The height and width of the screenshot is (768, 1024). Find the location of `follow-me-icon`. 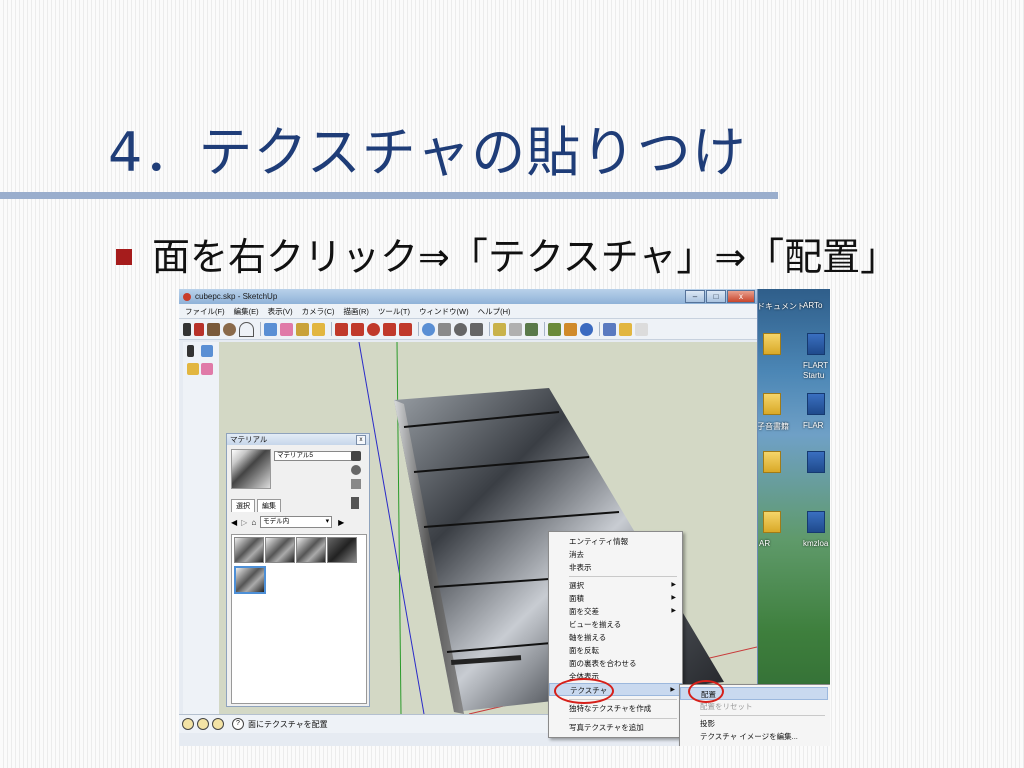

follow-me-icon is located at coordinates (389, 329).